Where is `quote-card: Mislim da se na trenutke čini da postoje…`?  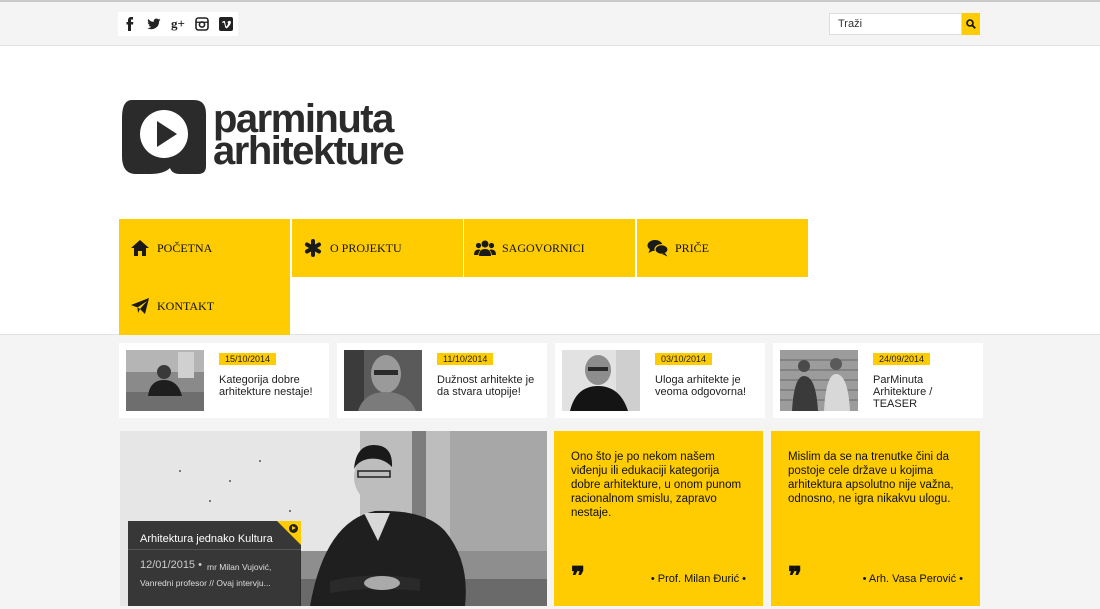
quote-card: Mislim da se na trenutke čini da postoje… is located at coordinates (875, 518).